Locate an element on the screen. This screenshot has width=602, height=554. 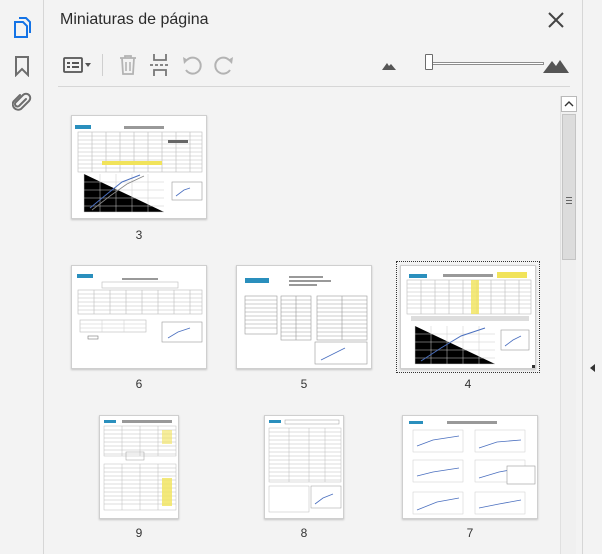
rotate-clockwise-button is located at coordinates (224, 65).